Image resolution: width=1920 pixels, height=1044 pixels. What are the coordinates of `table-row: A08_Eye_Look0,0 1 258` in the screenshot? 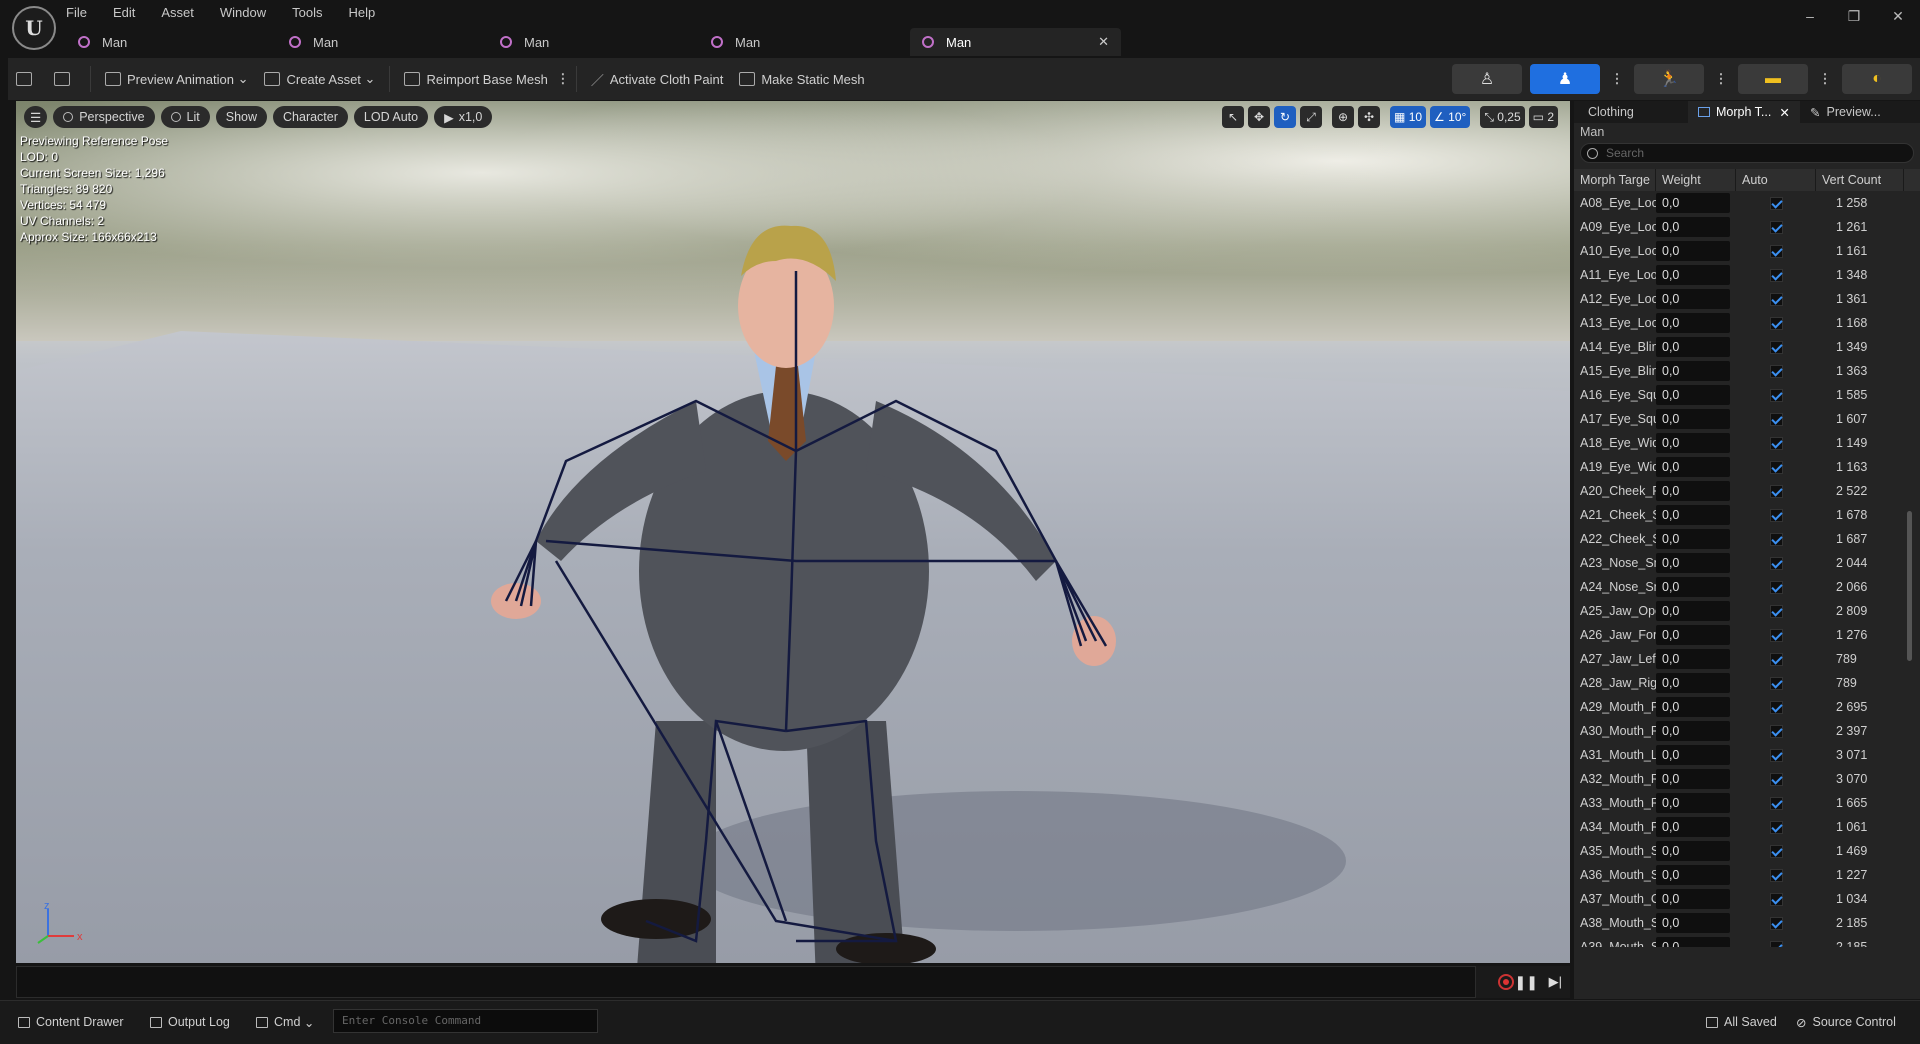 It's located at (1747, 203).